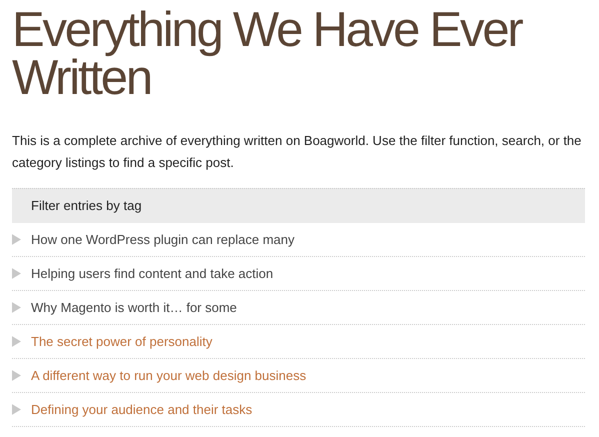 Image resolution: width=599 pixels, height=437 pixels. What do you see at coordinates (168, 375) in the screenshot?
I see `post-link: A different way to run your web design business` at bounding box center [168, 375].